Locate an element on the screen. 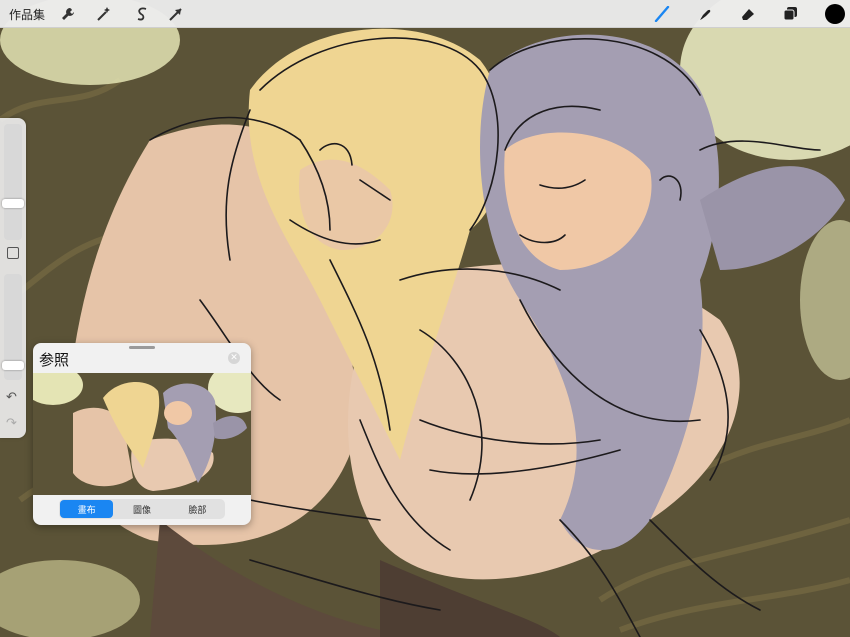 The image size is (850, 637). reference-mode-tabs: 畫布 圖像 臉部 is located at coordinates (142, 509).